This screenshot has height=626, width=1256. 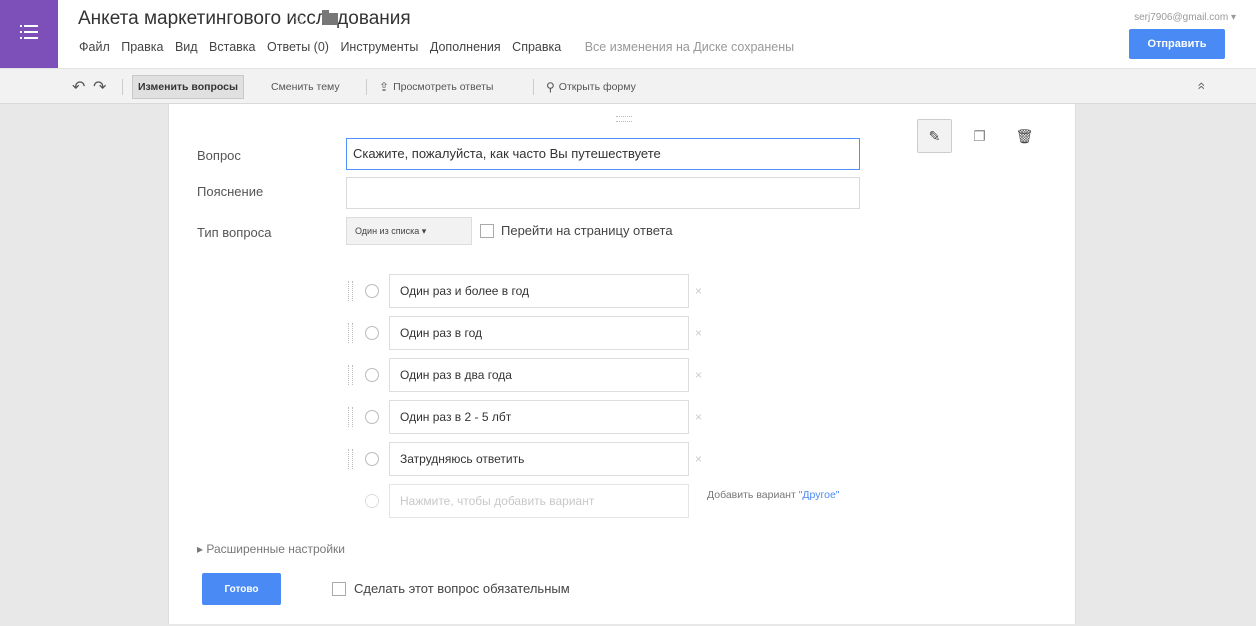 I want to click on help-text-input, so click(x=603, y=193).